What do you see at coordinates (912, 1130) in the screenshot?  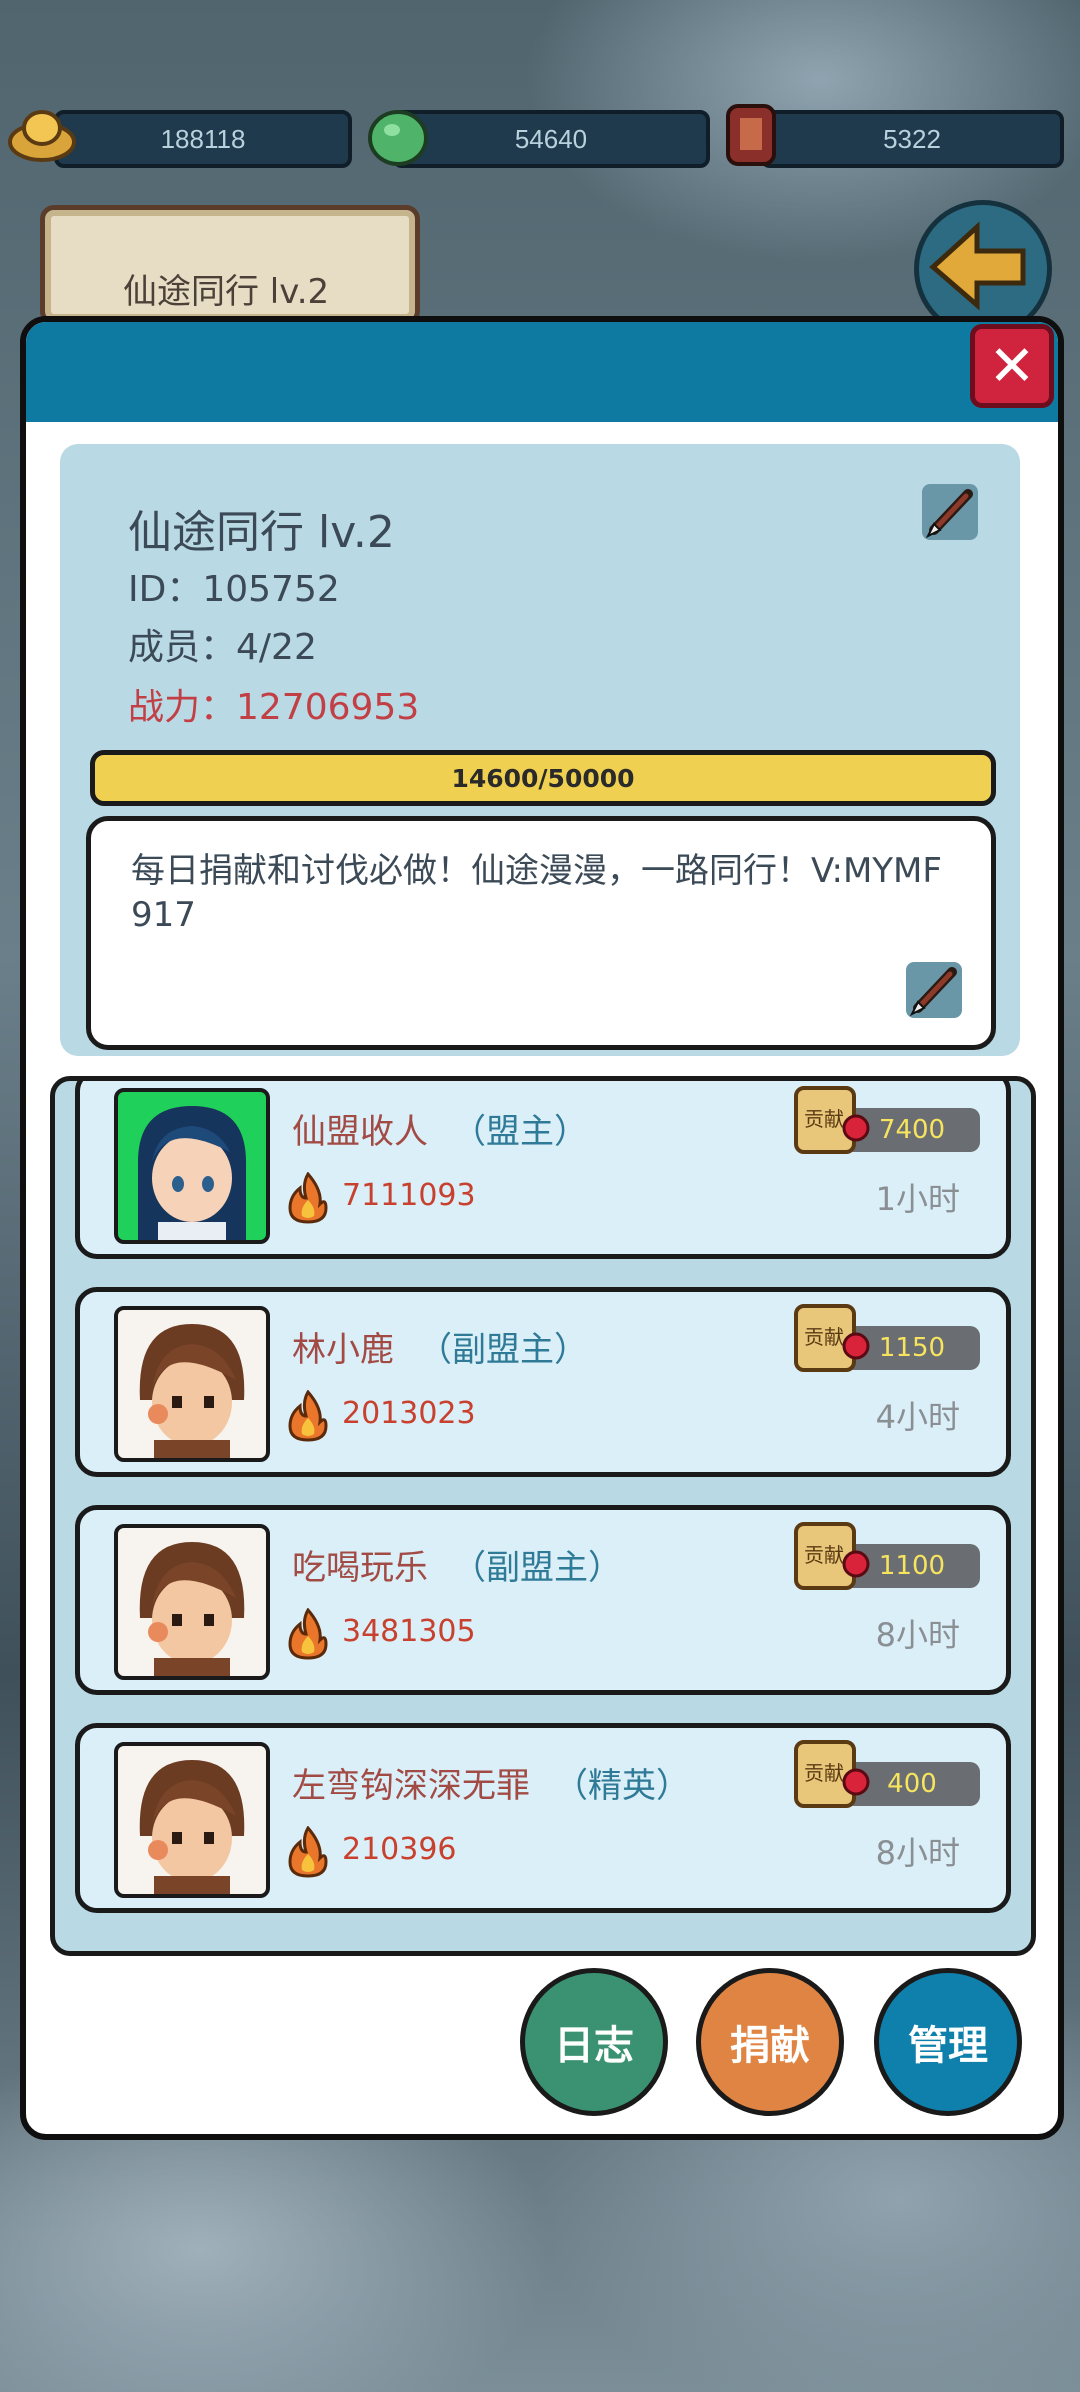 I see `contribution-value: 7400` at bounding box center [912, 1130].